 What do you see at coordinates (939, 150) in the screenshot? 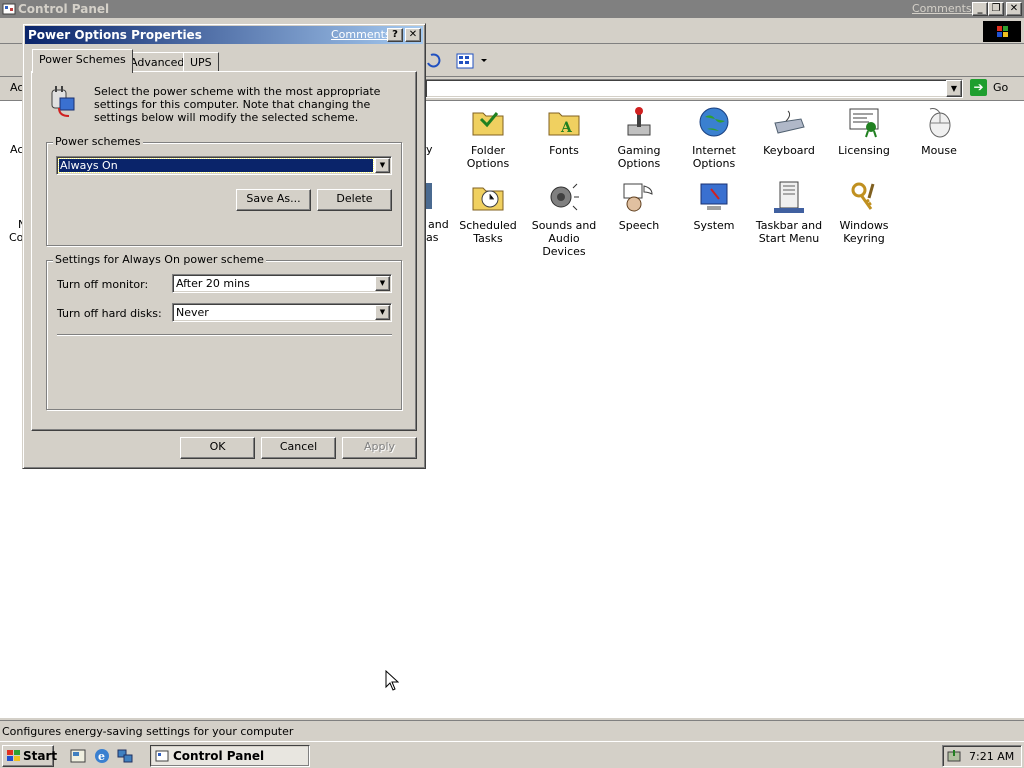
I see `item-label: Mouse` at bounding box center [939, 150].